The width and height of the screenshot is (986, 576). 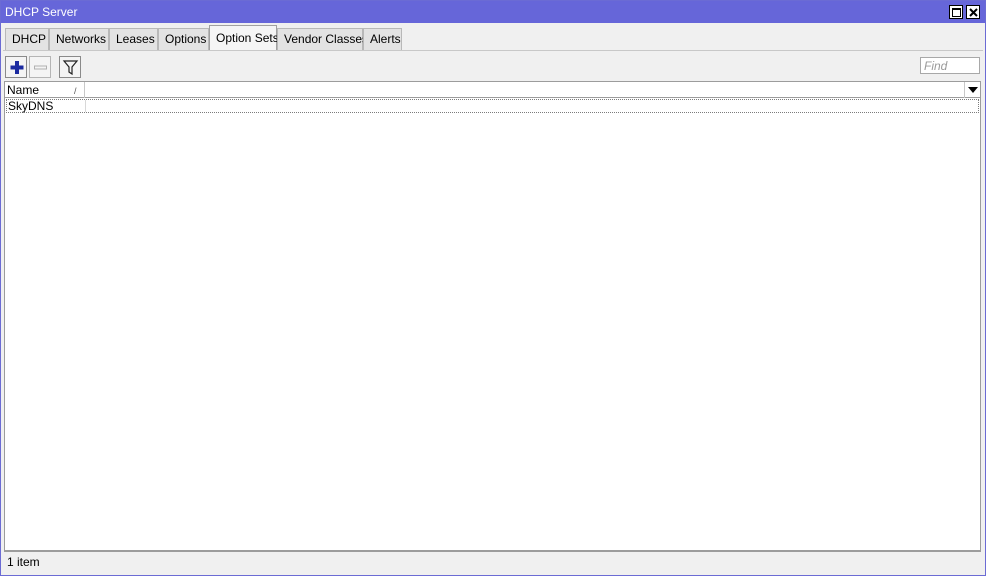 What do you see at coordinates (183, 39) in the screenshot?
I see `tab-options: Options` at bounding box center [183, 39].